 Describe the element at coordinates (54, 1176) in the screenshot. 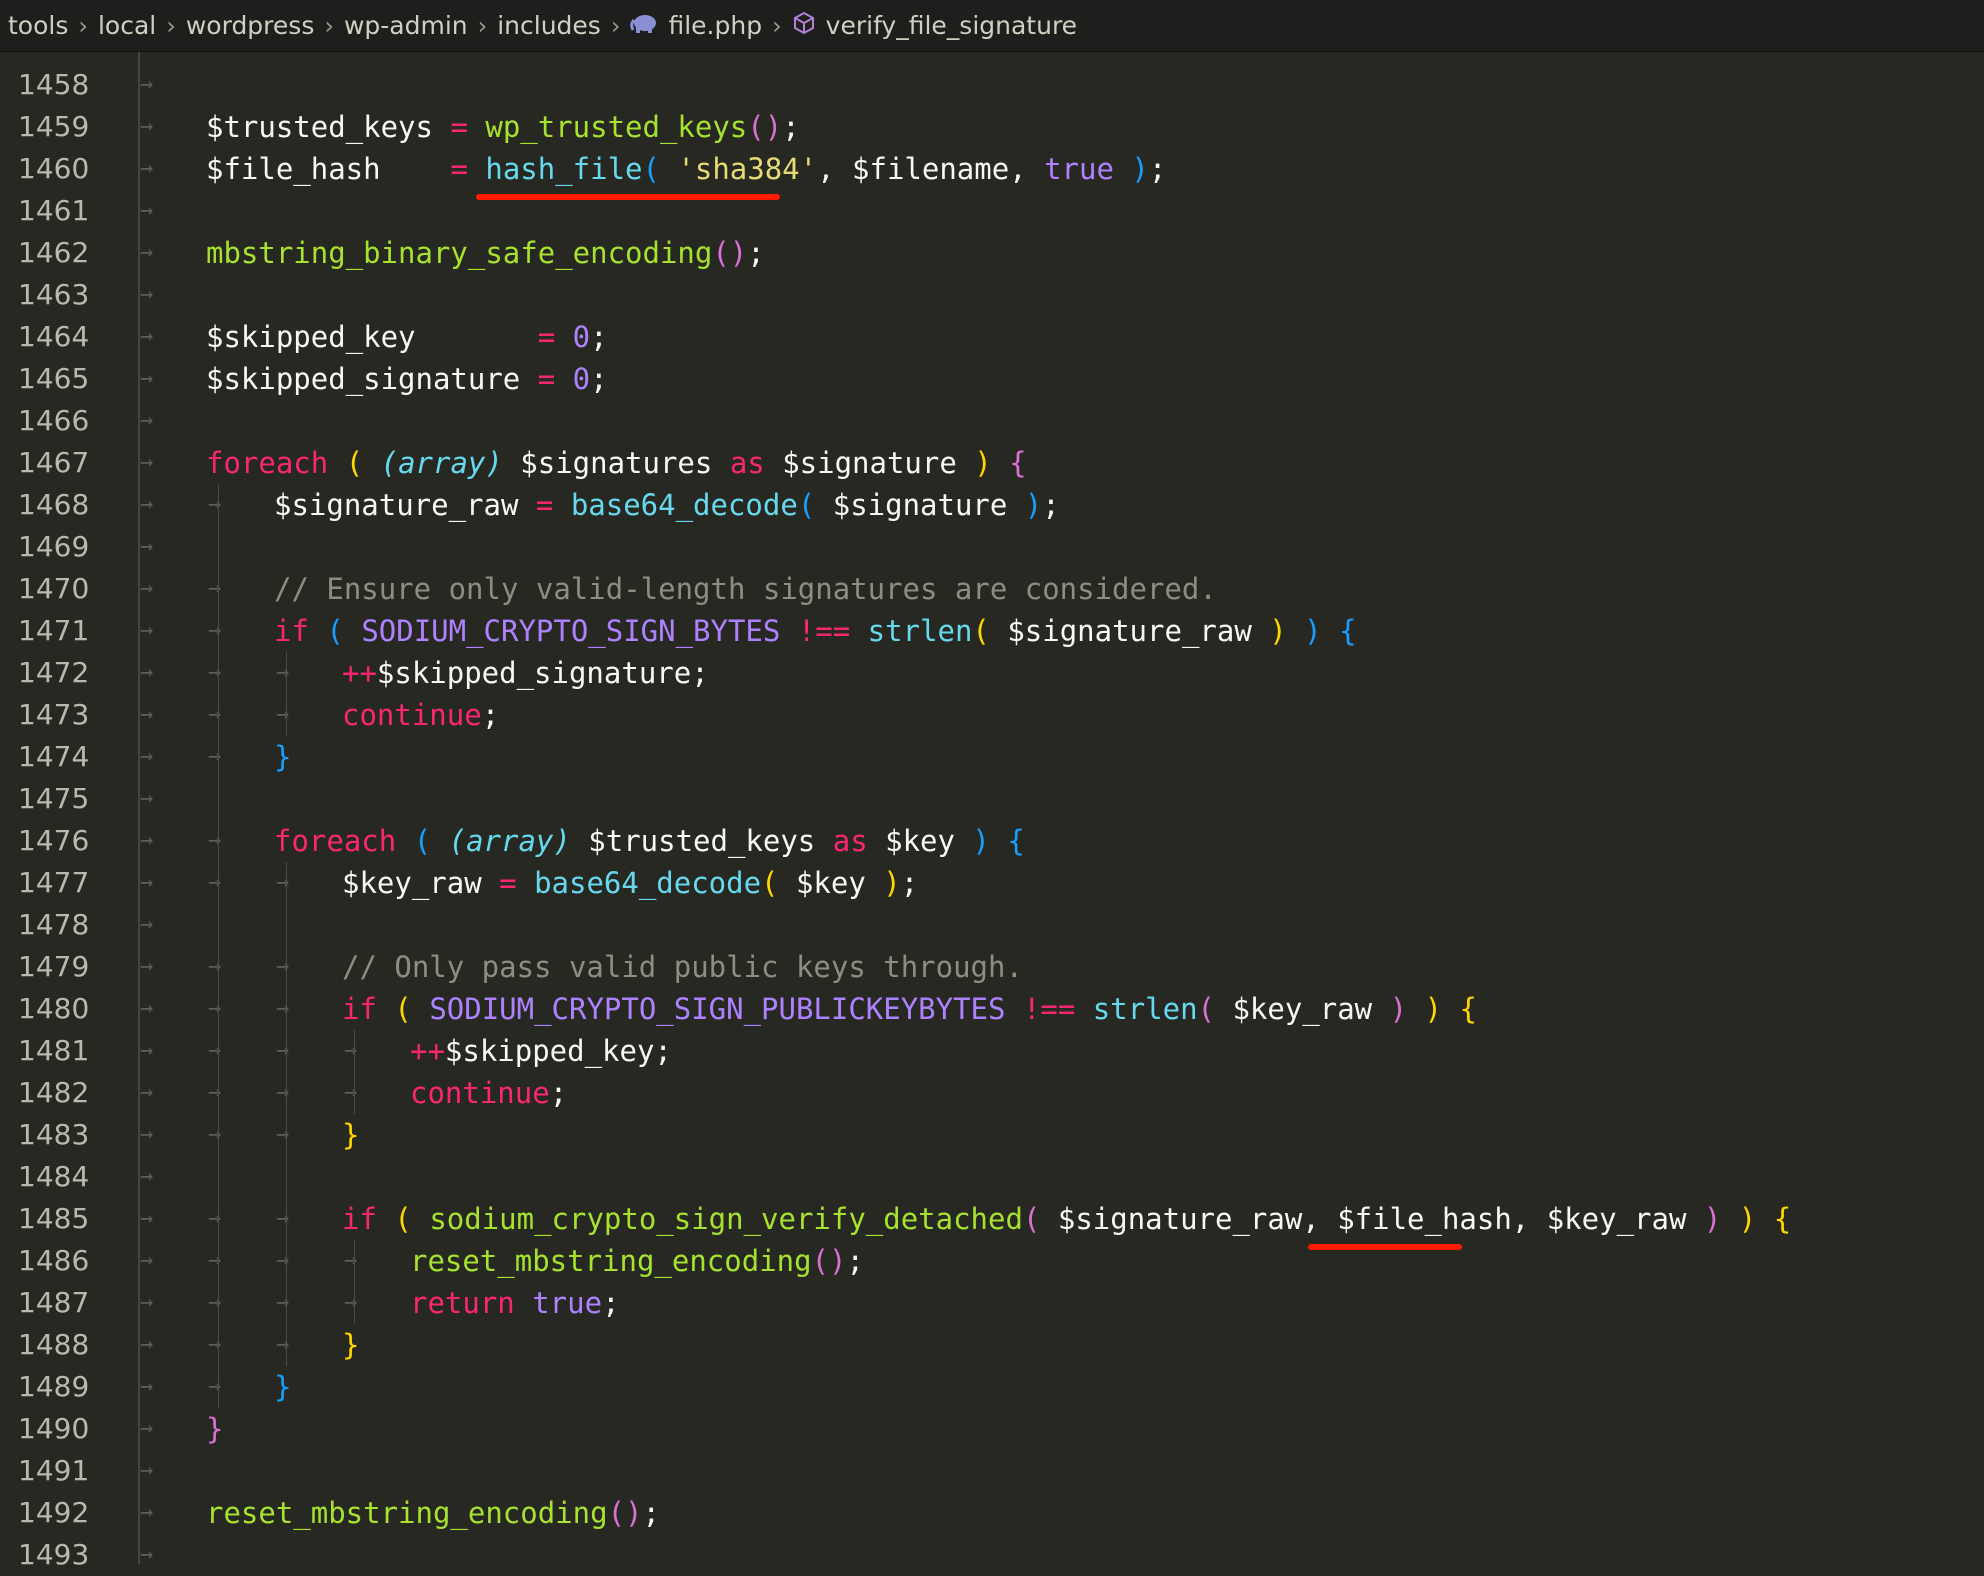

I see `line-number: 1484` at that location.